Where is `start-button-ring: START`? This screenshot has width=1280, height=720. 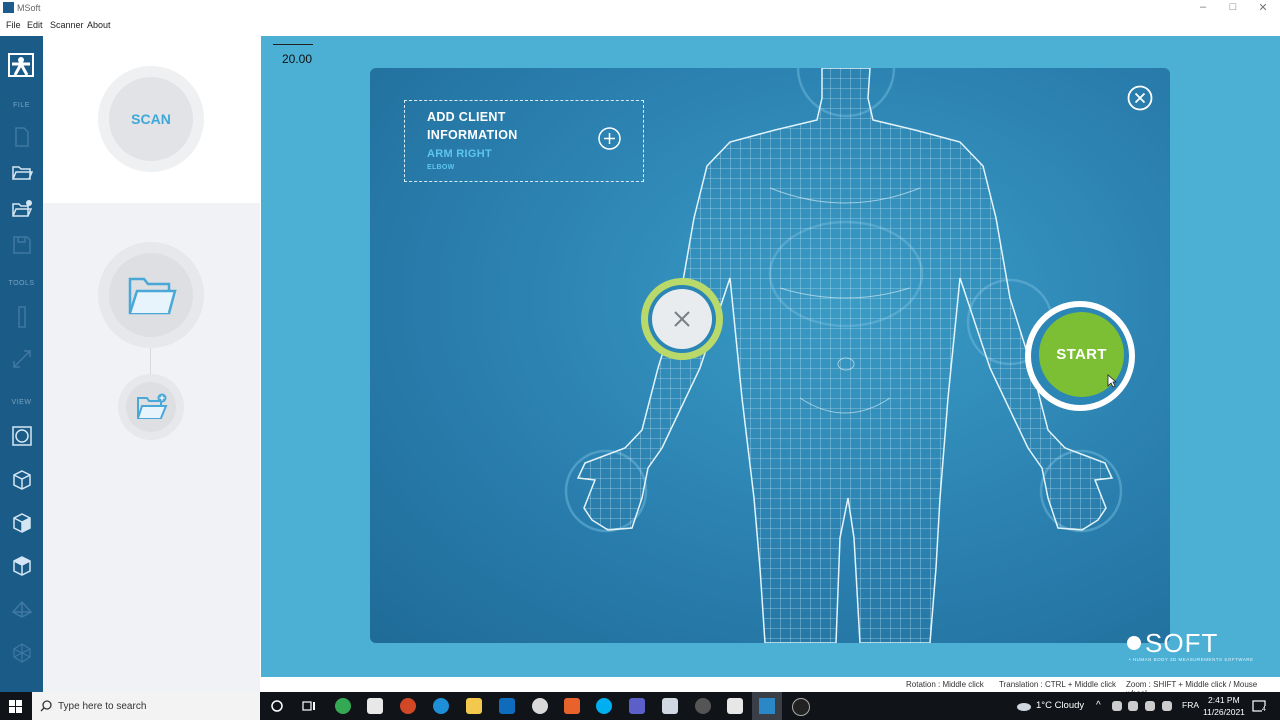
start-button-ring: START is located at coordinates (1080, 356).